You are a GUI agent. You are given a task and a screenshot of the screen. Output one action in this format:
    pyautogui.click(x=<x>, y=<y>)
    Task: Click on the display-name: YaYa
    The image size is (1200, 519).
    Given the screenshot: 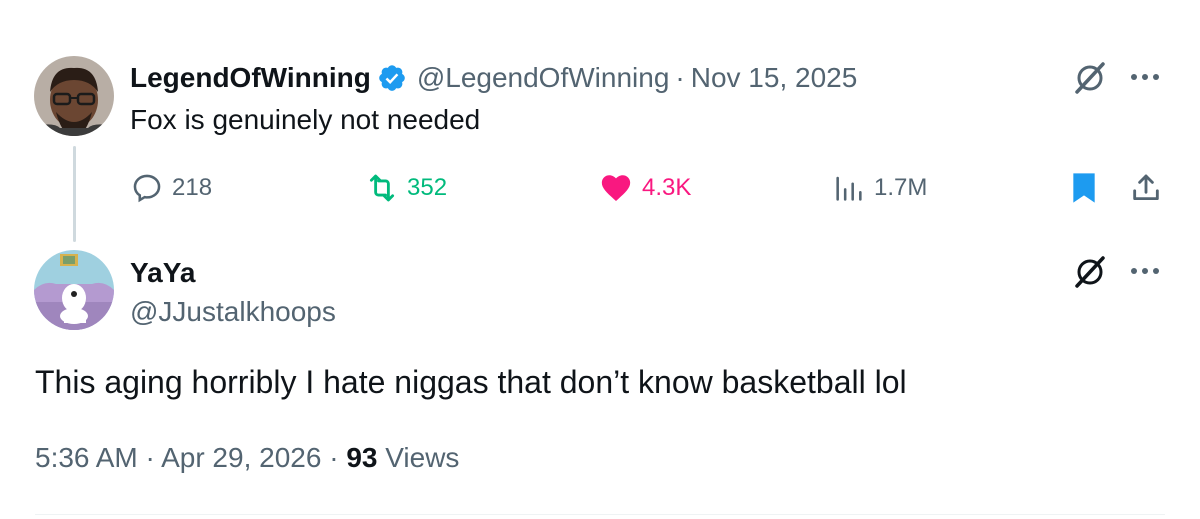 What is the action you would take?
    pyautogui.click(x=162, y=273)
    